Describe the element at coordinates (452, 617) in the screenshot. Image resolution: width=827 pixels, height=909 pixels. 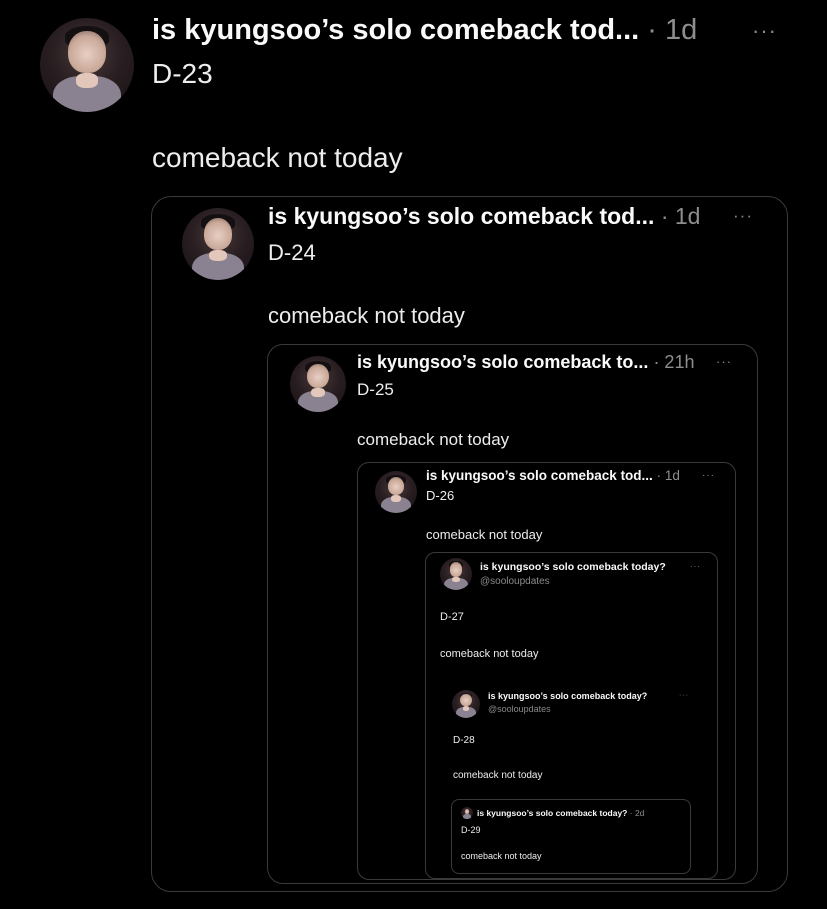
I see `post-dday: D-27` at that location.